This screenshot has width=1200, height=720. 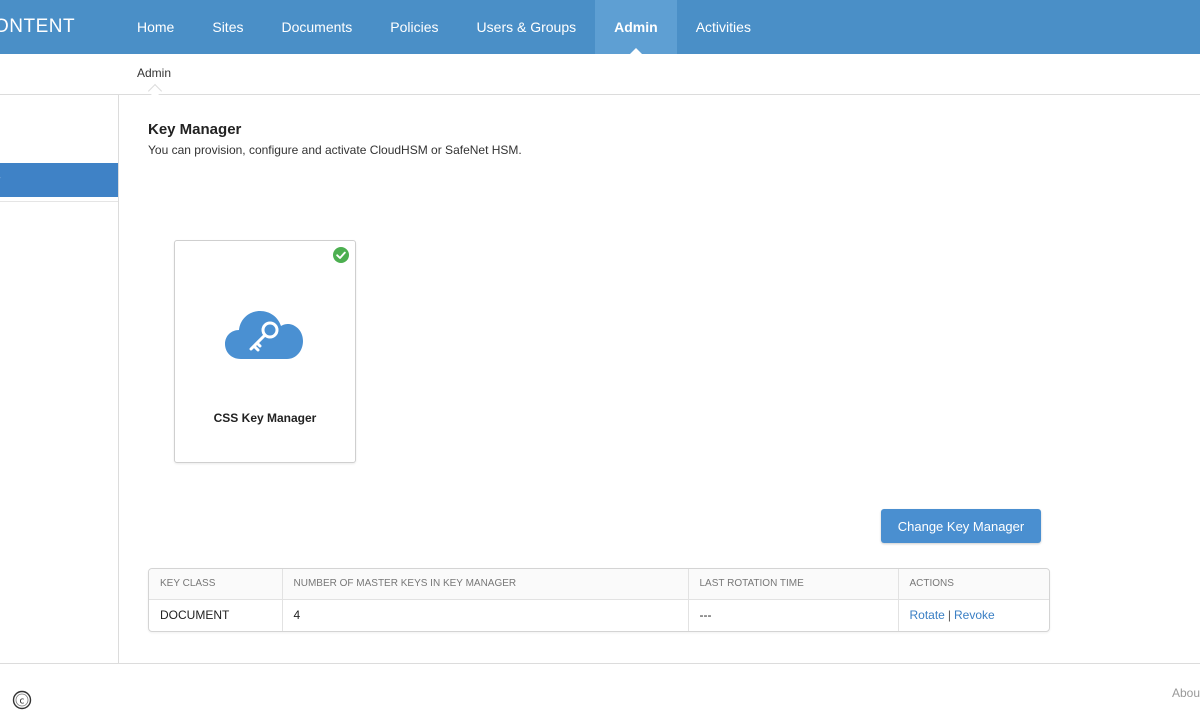 I want to click on key-manager-card: CSS Key Manager, so click(x=265, y=351).